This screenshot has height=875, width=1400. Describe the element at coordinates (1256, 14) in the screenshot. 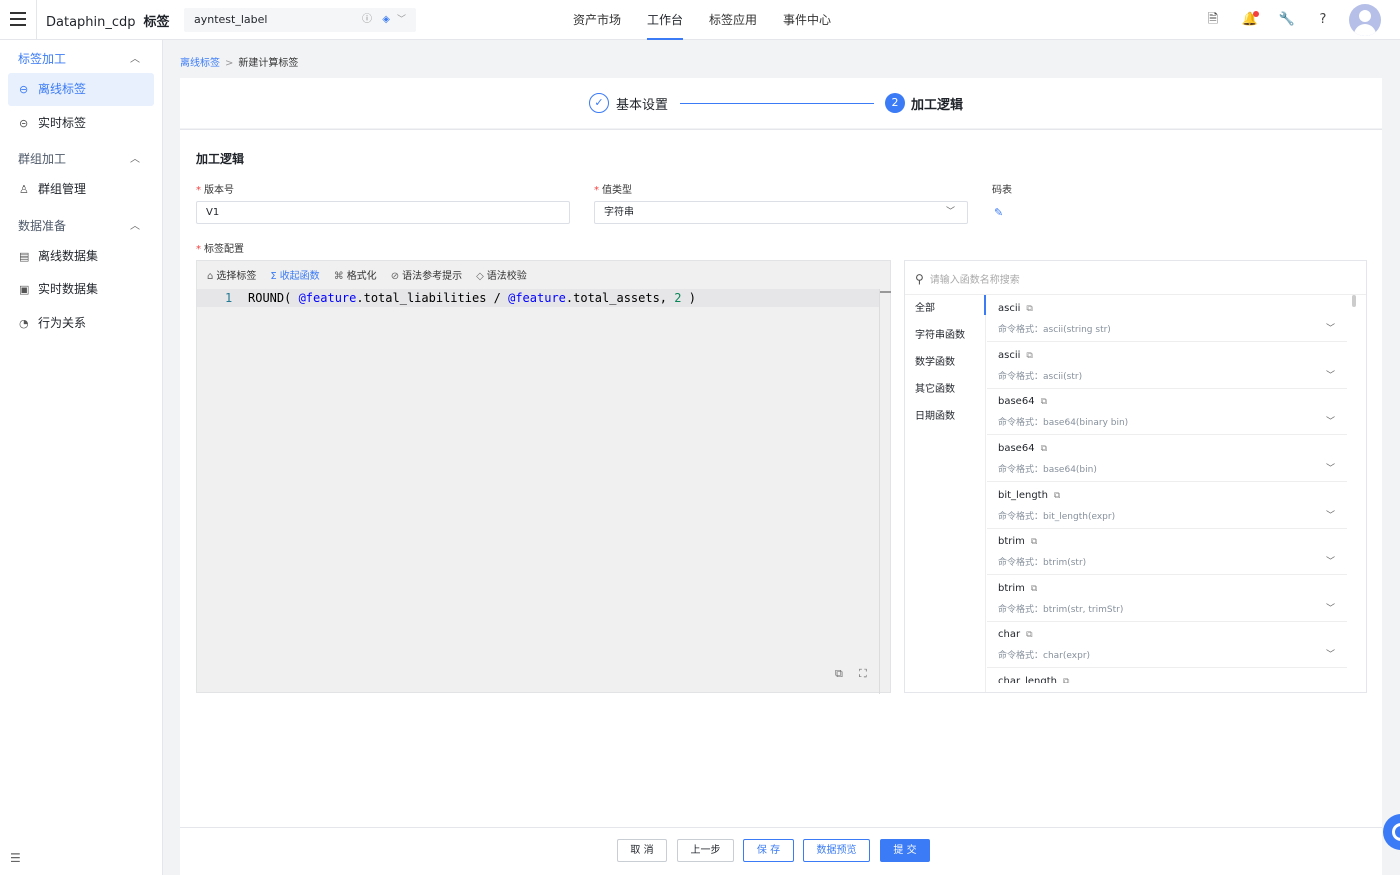

I see `notification-dot` at that location.